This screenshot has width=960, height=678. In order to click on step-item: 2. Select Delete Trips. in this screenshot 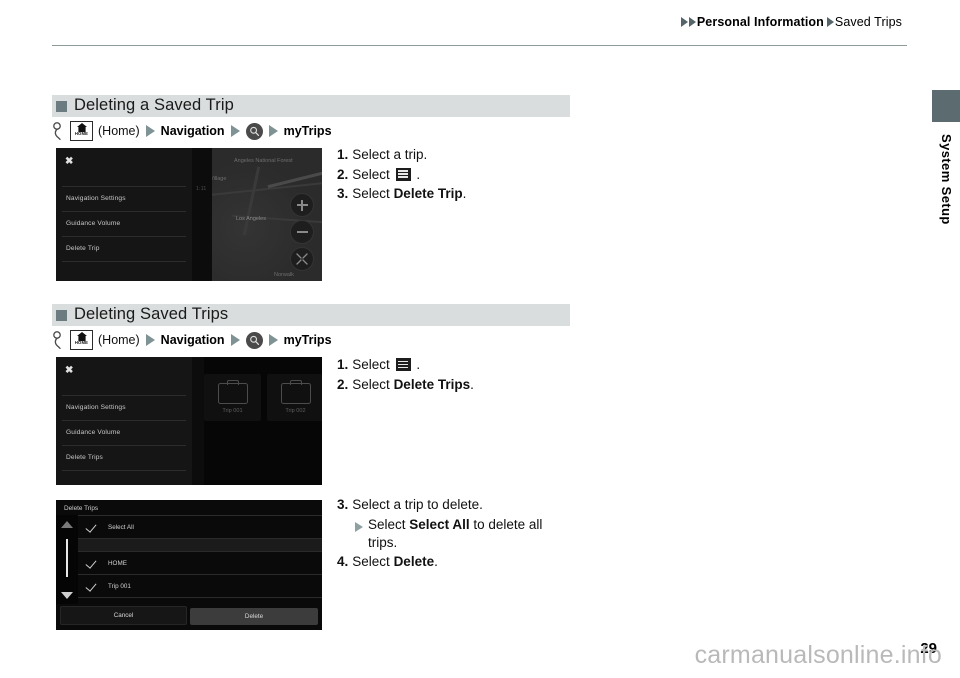, I will do `click(452, 385)`.